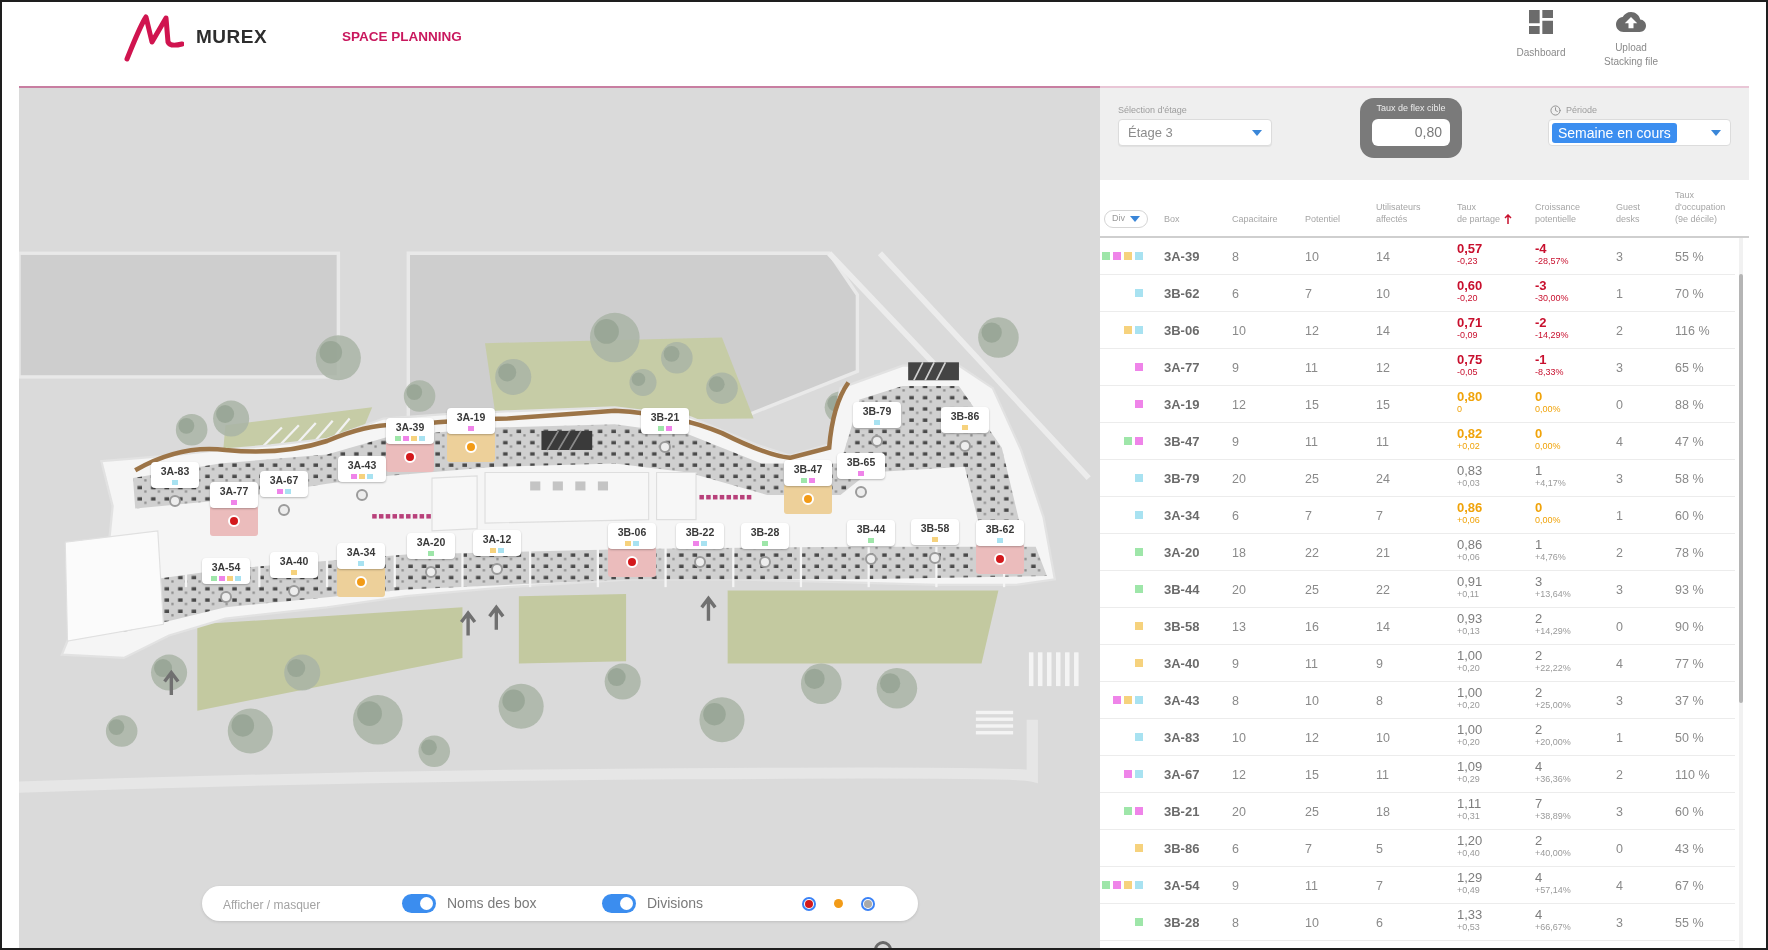 The image size is (1768, 950). Describe the element at coordinates (471, 417) in the screenshot. I see `box-name: 3A-19` at that location.